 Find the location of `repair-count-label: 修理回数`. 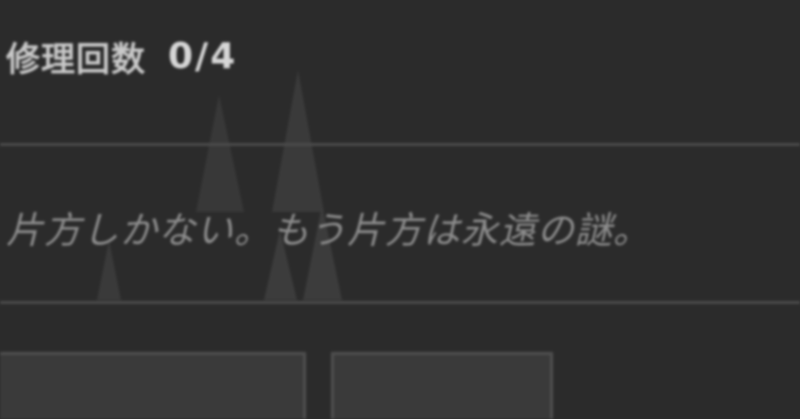

repair-count-label: 修理回数 is located at coordinates (76, 59).